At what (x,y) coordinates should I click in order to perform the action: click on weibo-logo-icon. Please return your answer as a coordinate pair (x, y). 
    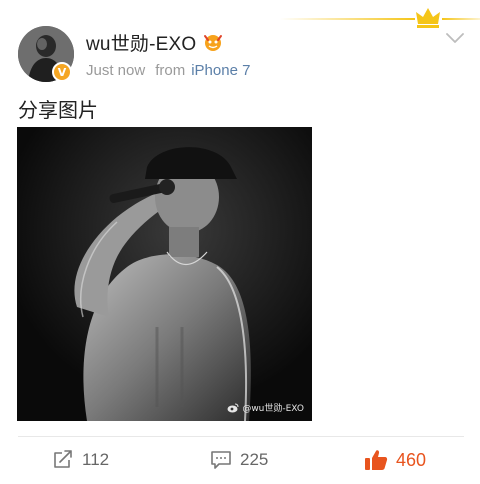
    Looking at the image, I should click on (233, 407).